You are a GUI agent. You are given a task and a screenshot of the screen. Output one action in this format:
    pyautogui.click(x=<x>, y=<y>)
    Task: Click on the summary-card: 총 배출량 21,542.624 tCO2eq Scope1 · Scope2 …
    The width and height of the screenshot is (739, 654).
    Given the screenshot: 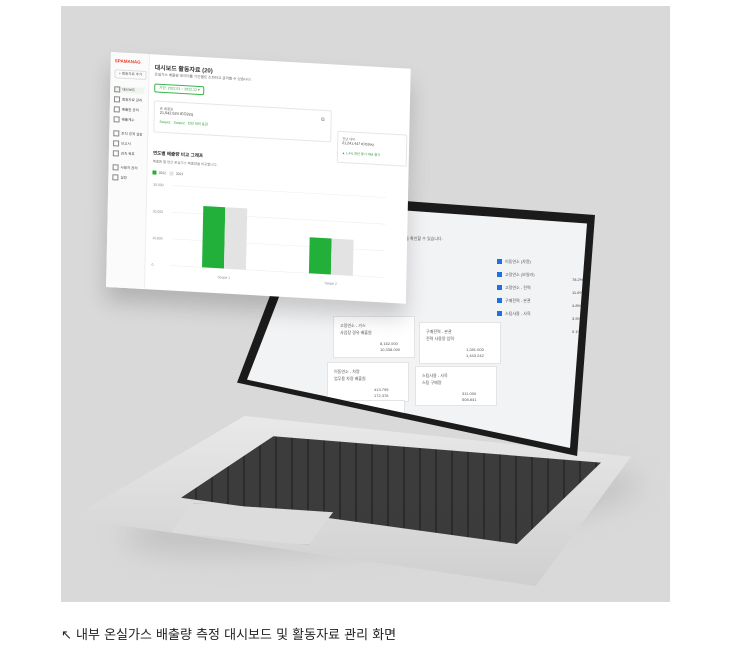 What is the action you would take?
    pyautogui.click(x=242, y=121)
    